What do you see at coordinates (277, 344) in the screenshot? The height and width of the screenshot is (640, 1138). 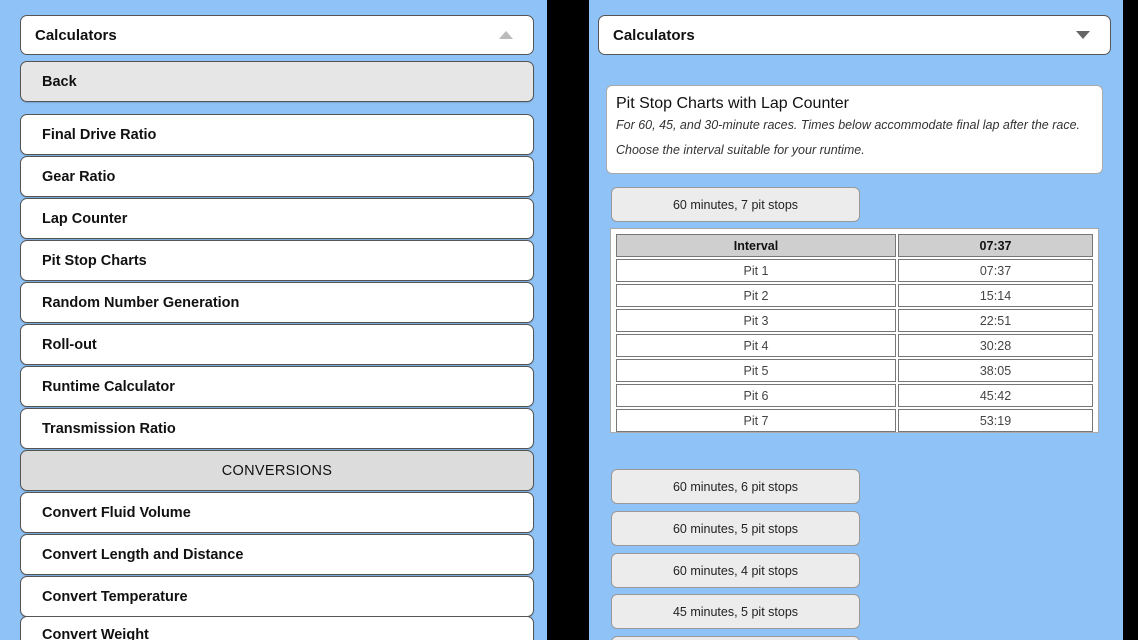 I see `menu-item-roll-out: Roll-out` at bounding box center [277, 344].